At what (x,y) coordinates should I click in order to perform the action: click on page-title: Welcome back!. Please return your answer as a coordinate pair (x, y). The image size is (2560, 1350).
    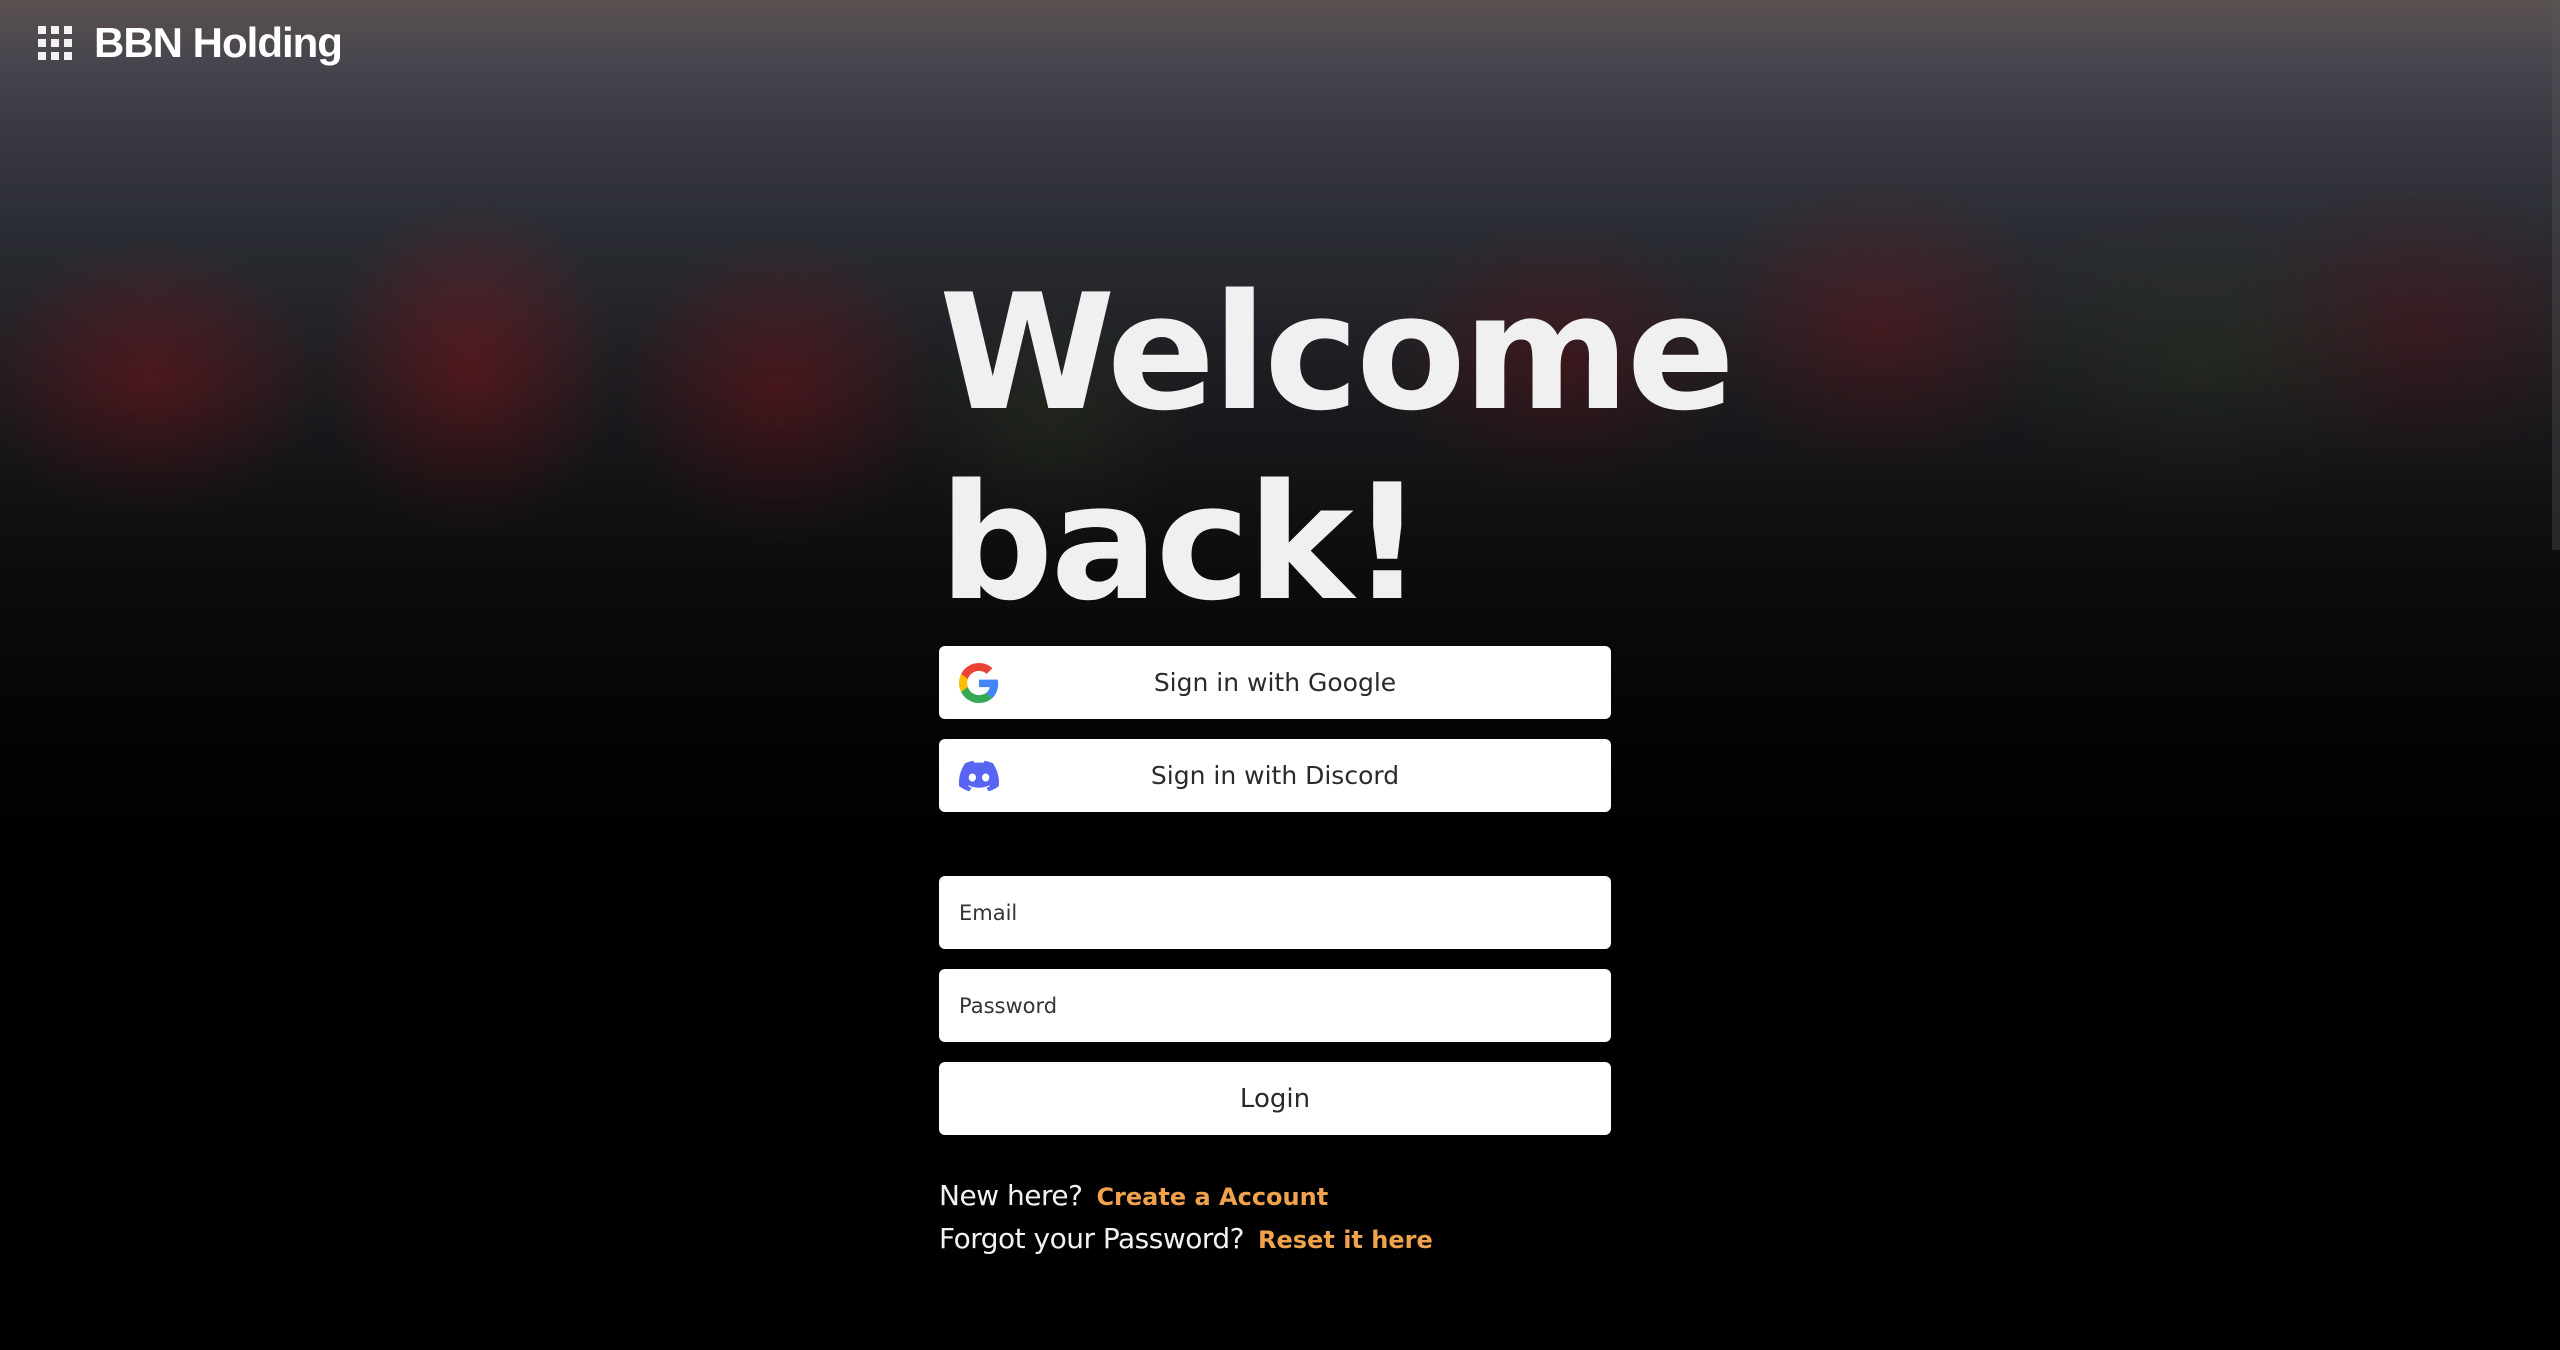
    Looking at the image, I should click on (1337, 452).